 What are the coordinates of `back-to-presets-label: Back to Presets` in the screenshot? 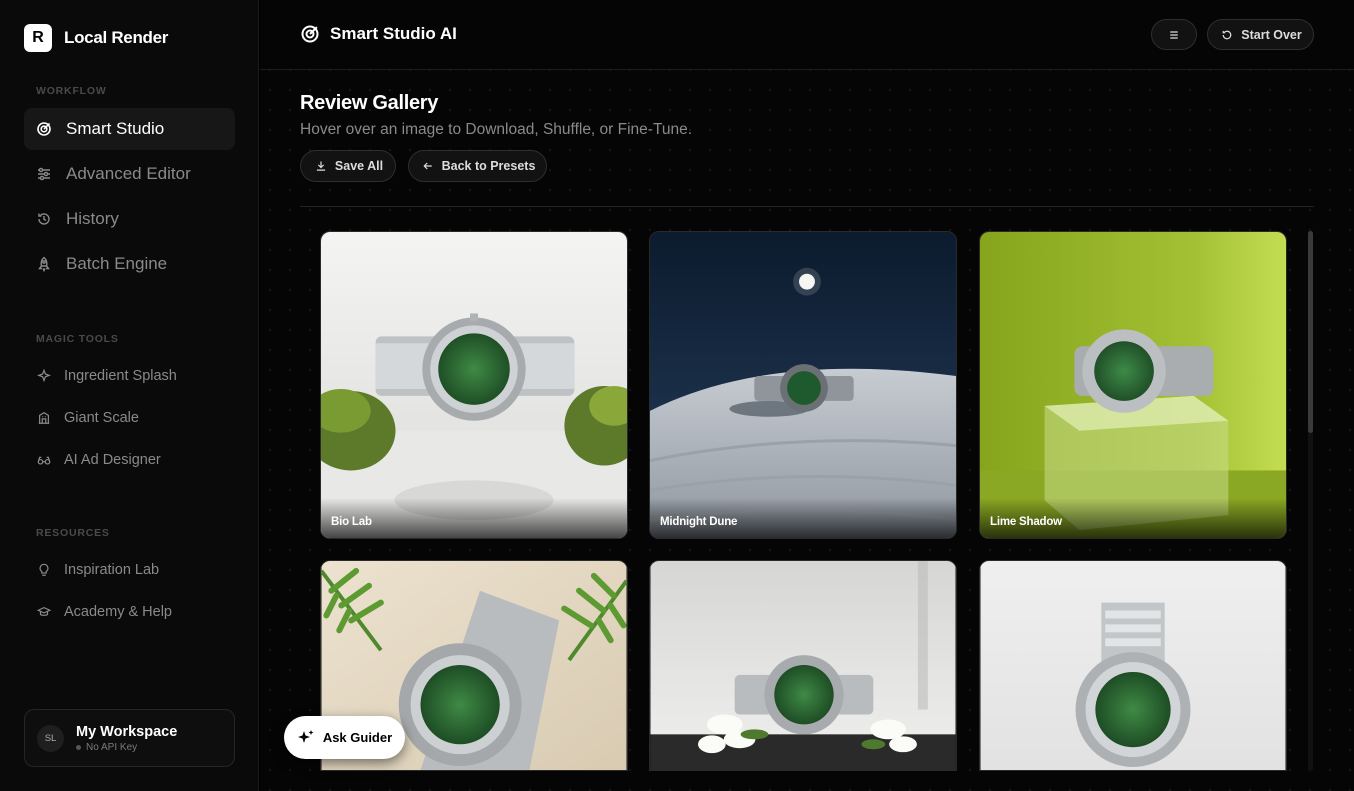 It's located at (488, 166).